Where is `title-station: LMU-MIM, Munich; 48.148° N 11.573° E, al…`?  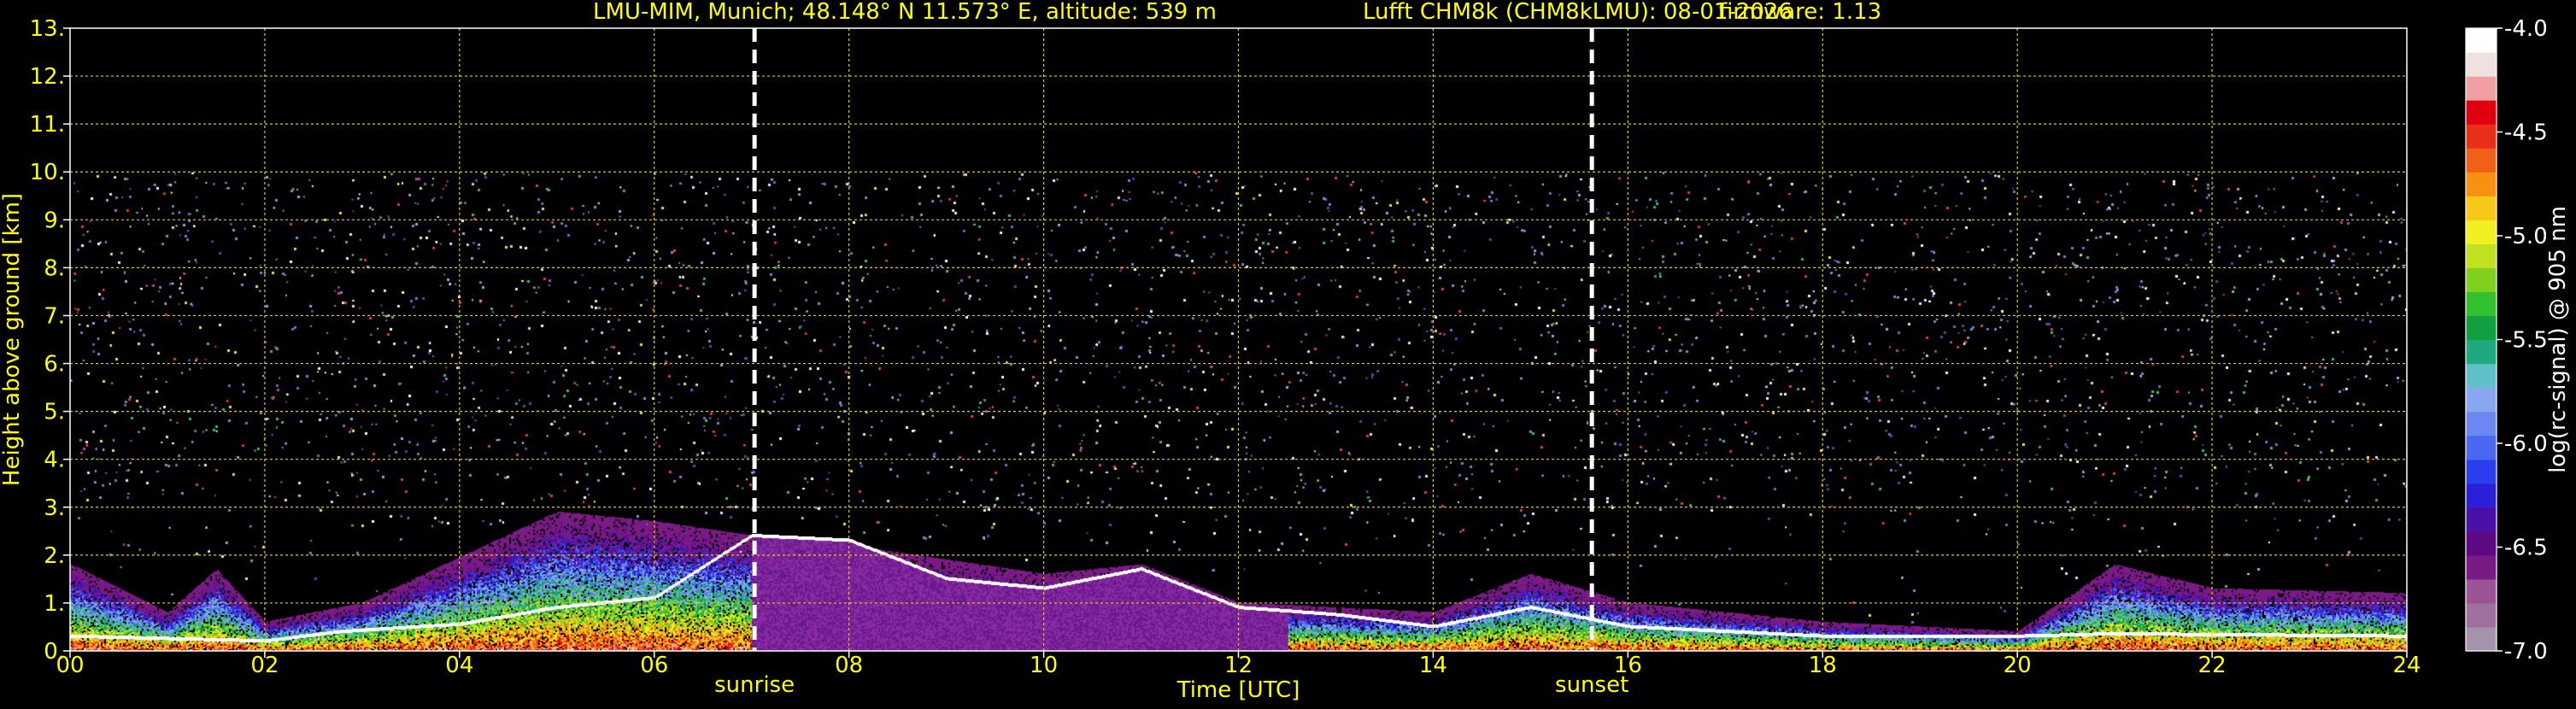 title-station: LMU-MIM, Munich; 48.148° N 11.573° E, al… is located at coordinates (905, 12).